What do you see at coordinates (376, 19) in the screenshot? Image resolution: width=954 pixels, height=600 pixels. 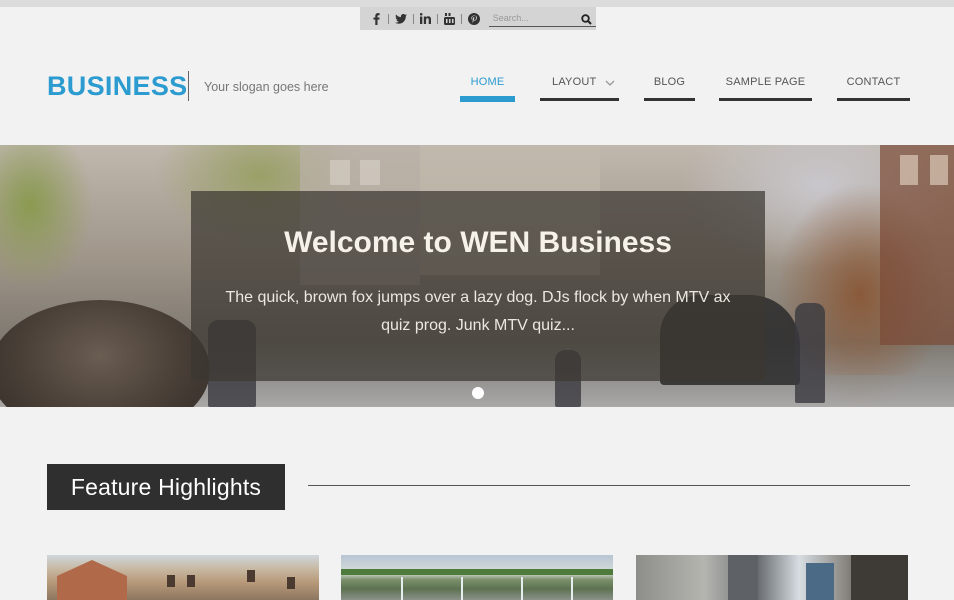 I see `facebook-icon` at bounding box center [376, 19].